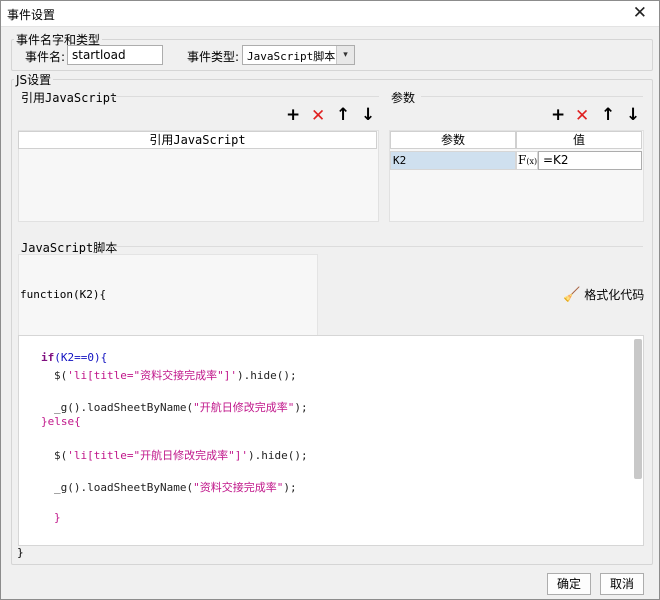 Image resolution: width=660 pixels, height=600 pixels. Describe the element at coordinates (569, 584) in the screenshot. I see `ok-button: 确定` at that location.